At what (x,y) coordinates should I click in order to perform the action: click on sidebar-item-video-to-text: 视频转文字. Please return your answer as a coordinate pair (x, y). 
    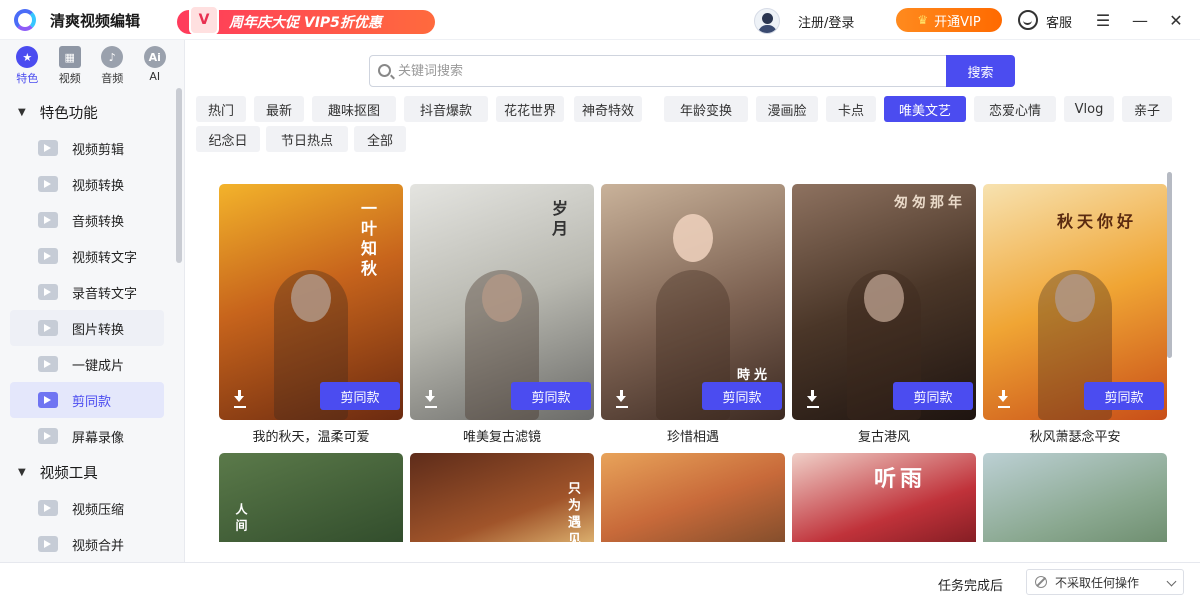
    Looking at the image, I should click on (87, 256).